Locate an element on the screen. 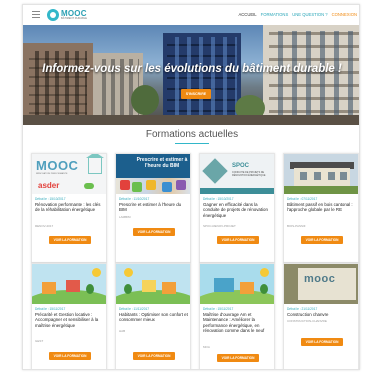  hero-ground is located at coordinates (191, 120).